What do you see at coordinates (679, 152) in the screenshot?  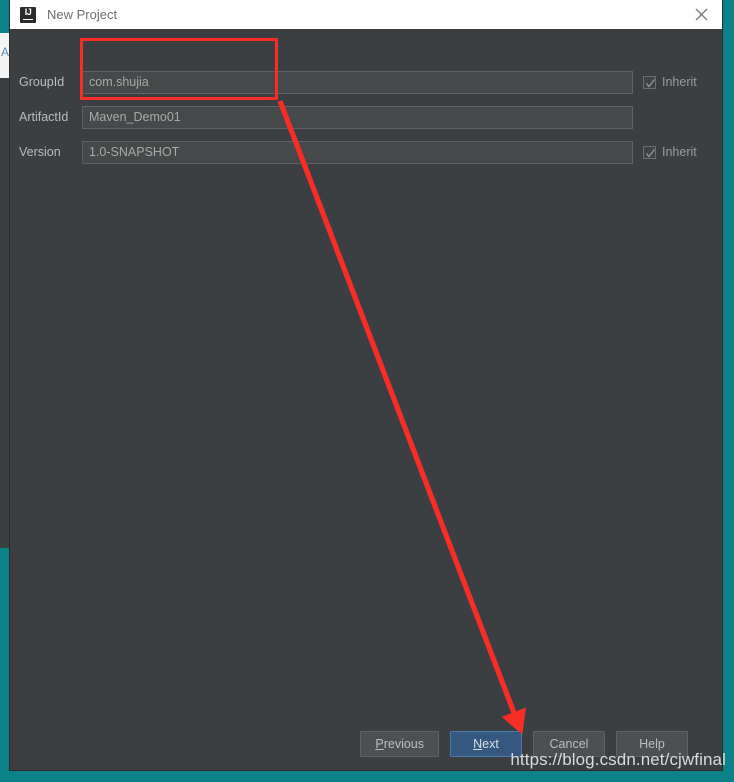 I see `version-inherit-label: Inherit` at bounding box center [679, 152].